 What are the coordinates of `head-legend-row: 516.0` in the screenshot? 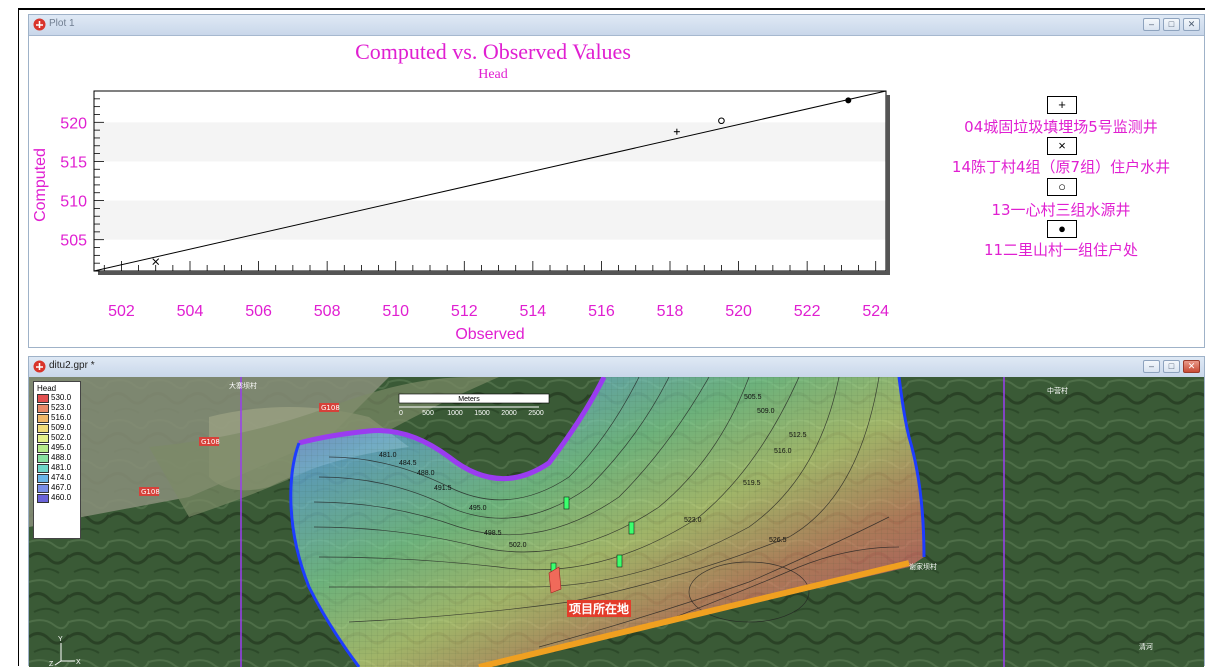 It's located at (58, 418).